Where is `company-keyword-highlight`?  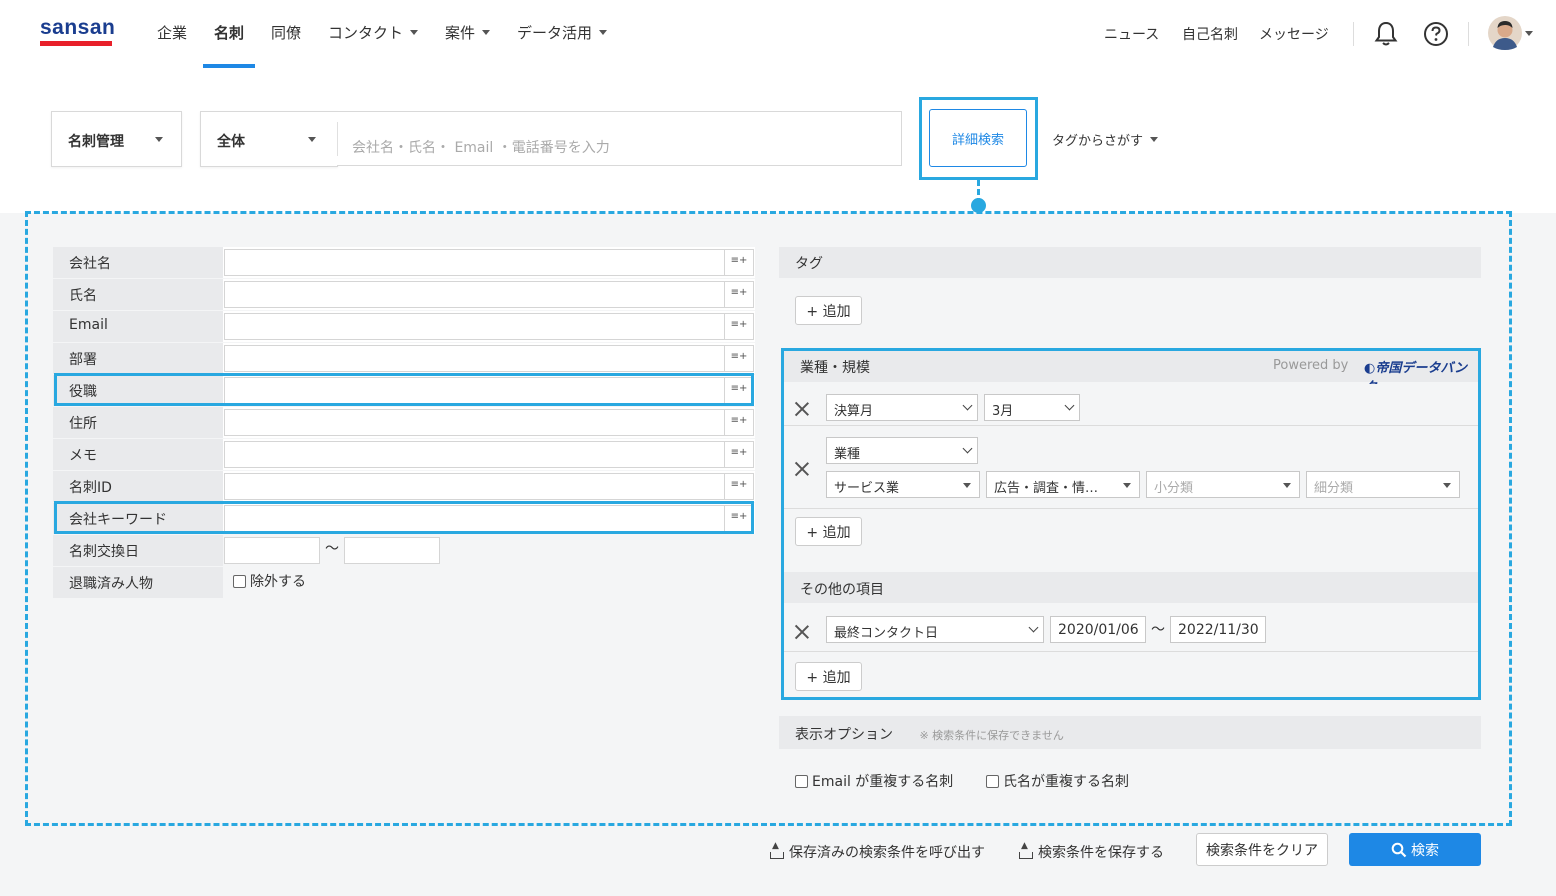
company-keyword-highlight is located at coordinates (404, 517).